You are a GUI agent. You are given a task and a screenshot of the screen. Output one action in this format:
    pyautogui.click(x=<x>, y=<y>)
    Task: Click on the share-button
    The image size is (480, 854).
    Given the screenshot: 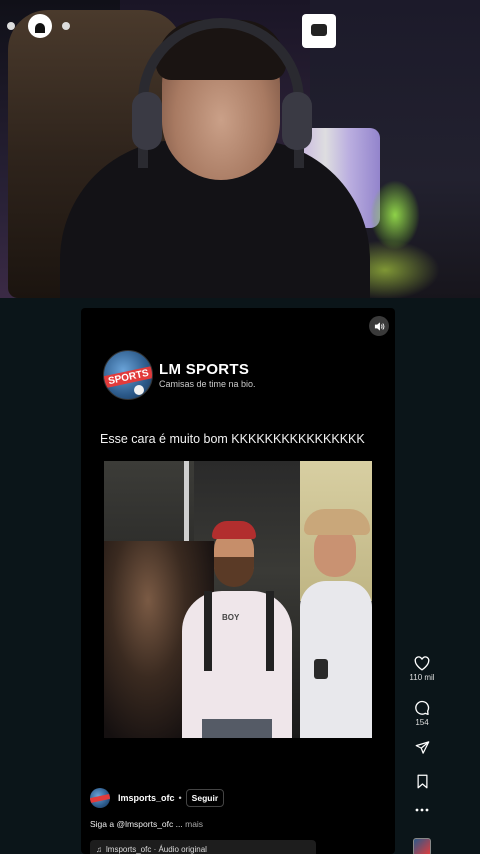 What is the action you would take?
    pyautogui.click(x=422, y=747)
    